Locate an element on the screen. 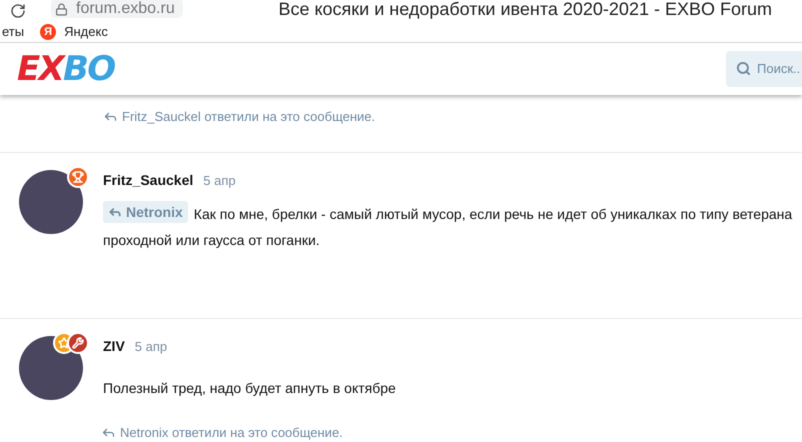  search-field: Поиск.. is located at coordinates (764, 68).